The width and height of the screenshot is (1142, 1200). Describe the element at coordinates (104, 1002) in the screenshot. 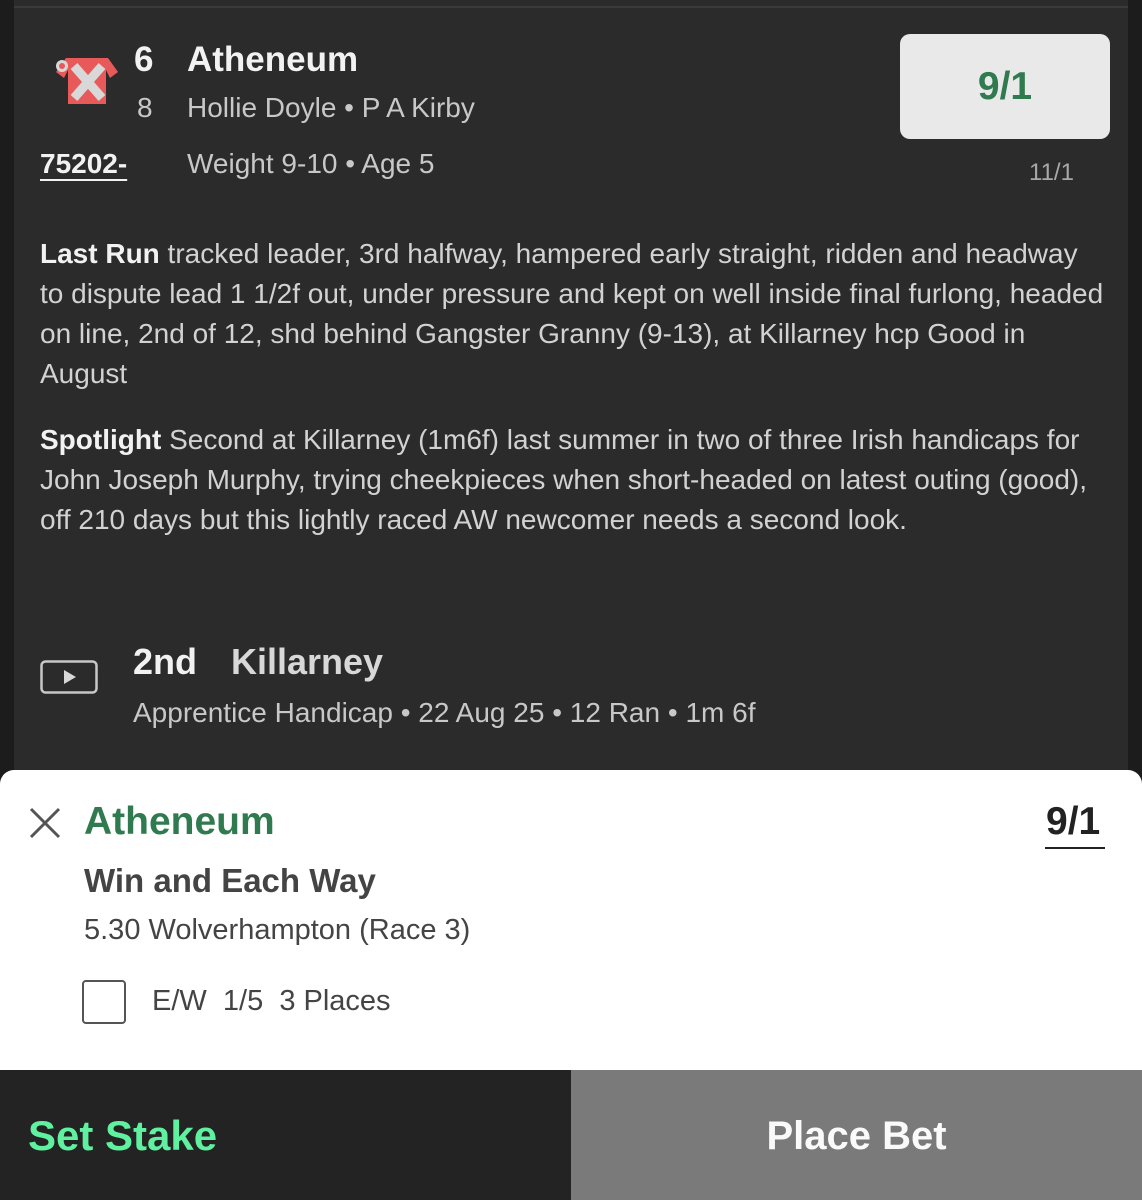

I see `each-way-checkbox` at that location.